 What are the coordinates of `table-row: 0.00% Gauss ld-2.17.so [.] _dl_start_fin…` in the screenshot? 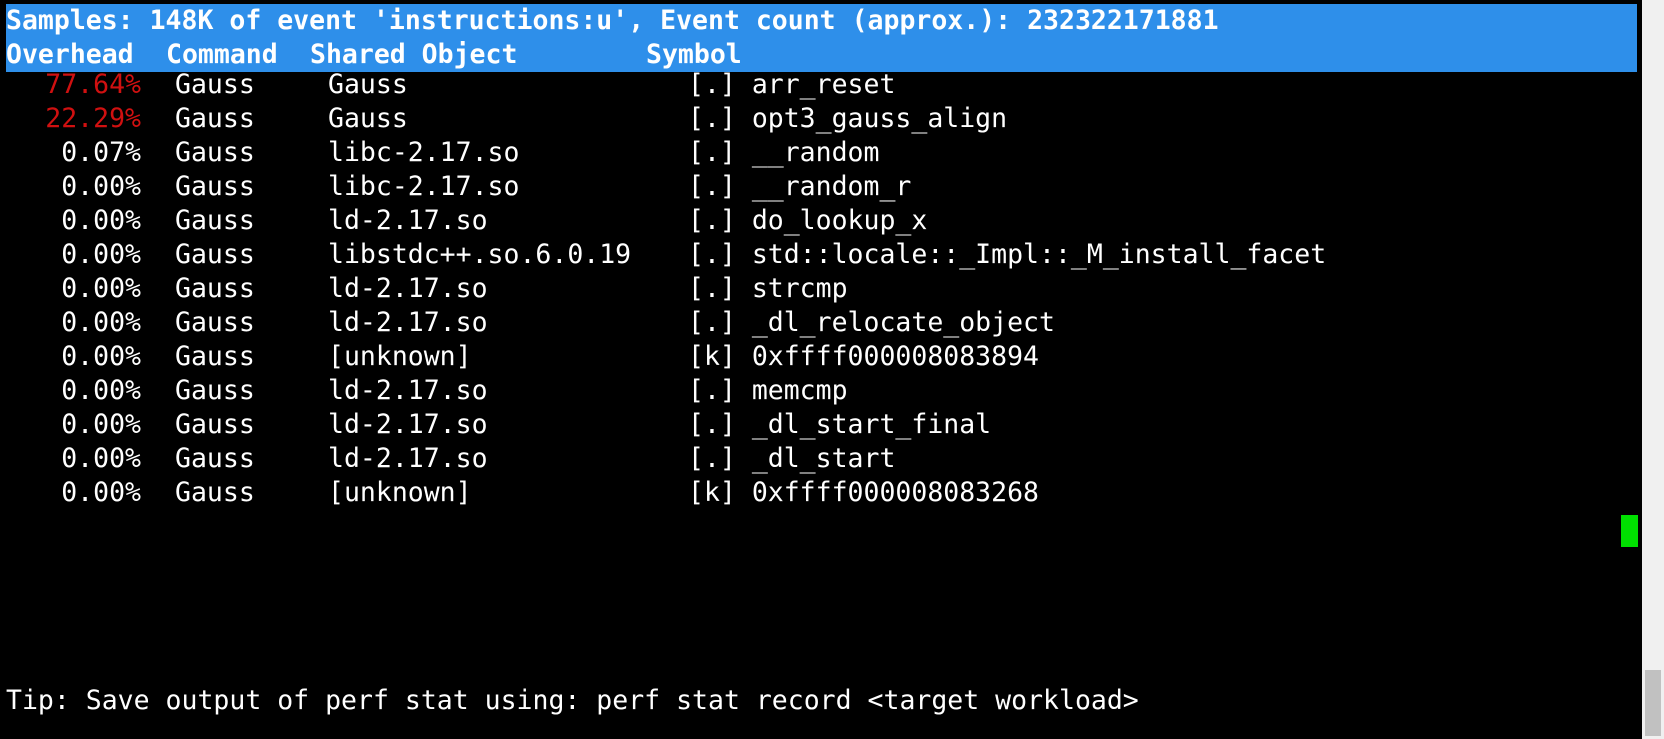 It's located at (821, 425).